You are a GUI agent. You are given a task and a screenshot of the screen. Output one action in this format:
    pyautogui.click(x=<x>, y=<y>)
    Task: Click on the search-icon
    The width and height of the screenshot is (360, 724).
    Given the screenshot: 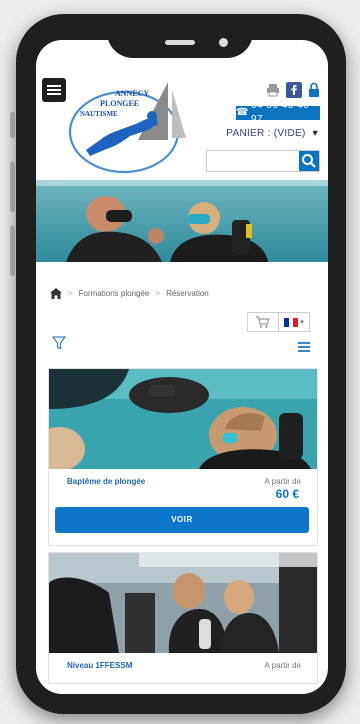 What is the action you would take?
    pyautogui.click(x=309, y=161)
    